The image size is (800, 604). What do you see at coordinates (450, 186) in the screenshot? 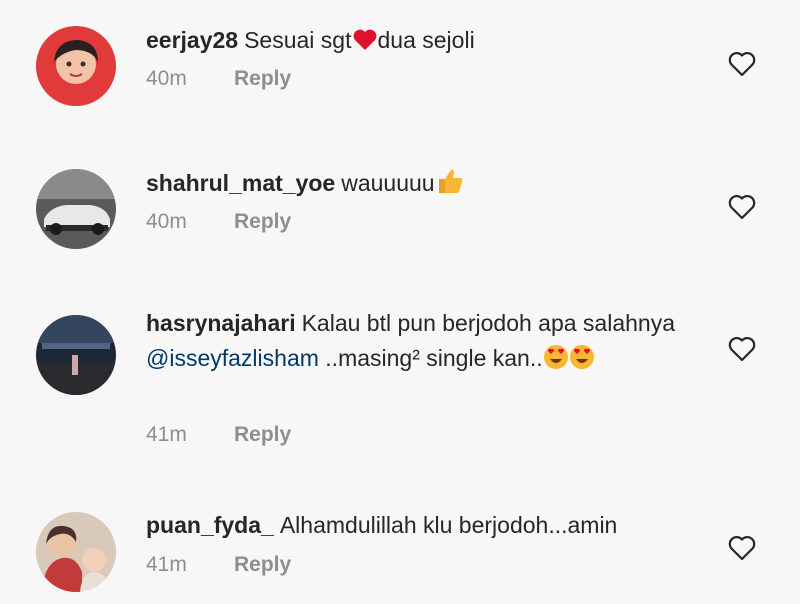
I see `thumbs-up-emoji-icon` at bounding box center [450, 186].